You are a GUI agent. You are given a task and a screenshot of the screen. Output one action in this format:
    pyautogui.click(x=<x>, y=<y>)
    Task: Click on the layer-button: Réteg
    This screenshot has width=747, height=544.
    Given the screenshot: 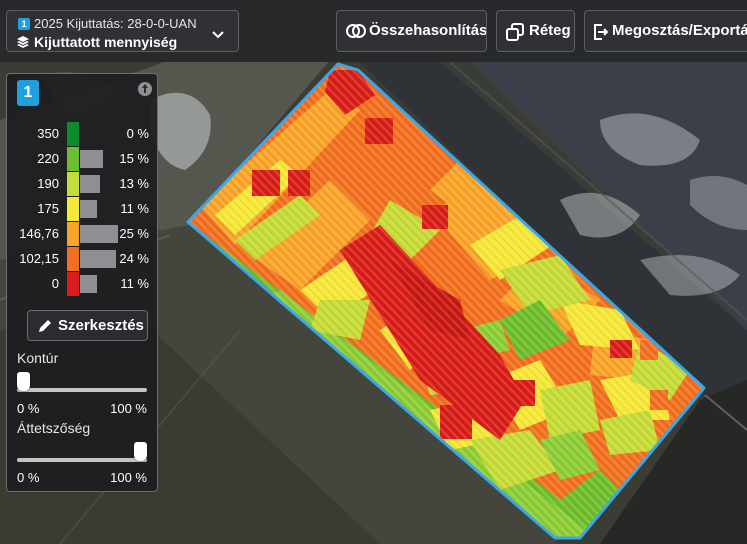 What is the action you would take?
    pyautogui.click(x=535, y=31)
    